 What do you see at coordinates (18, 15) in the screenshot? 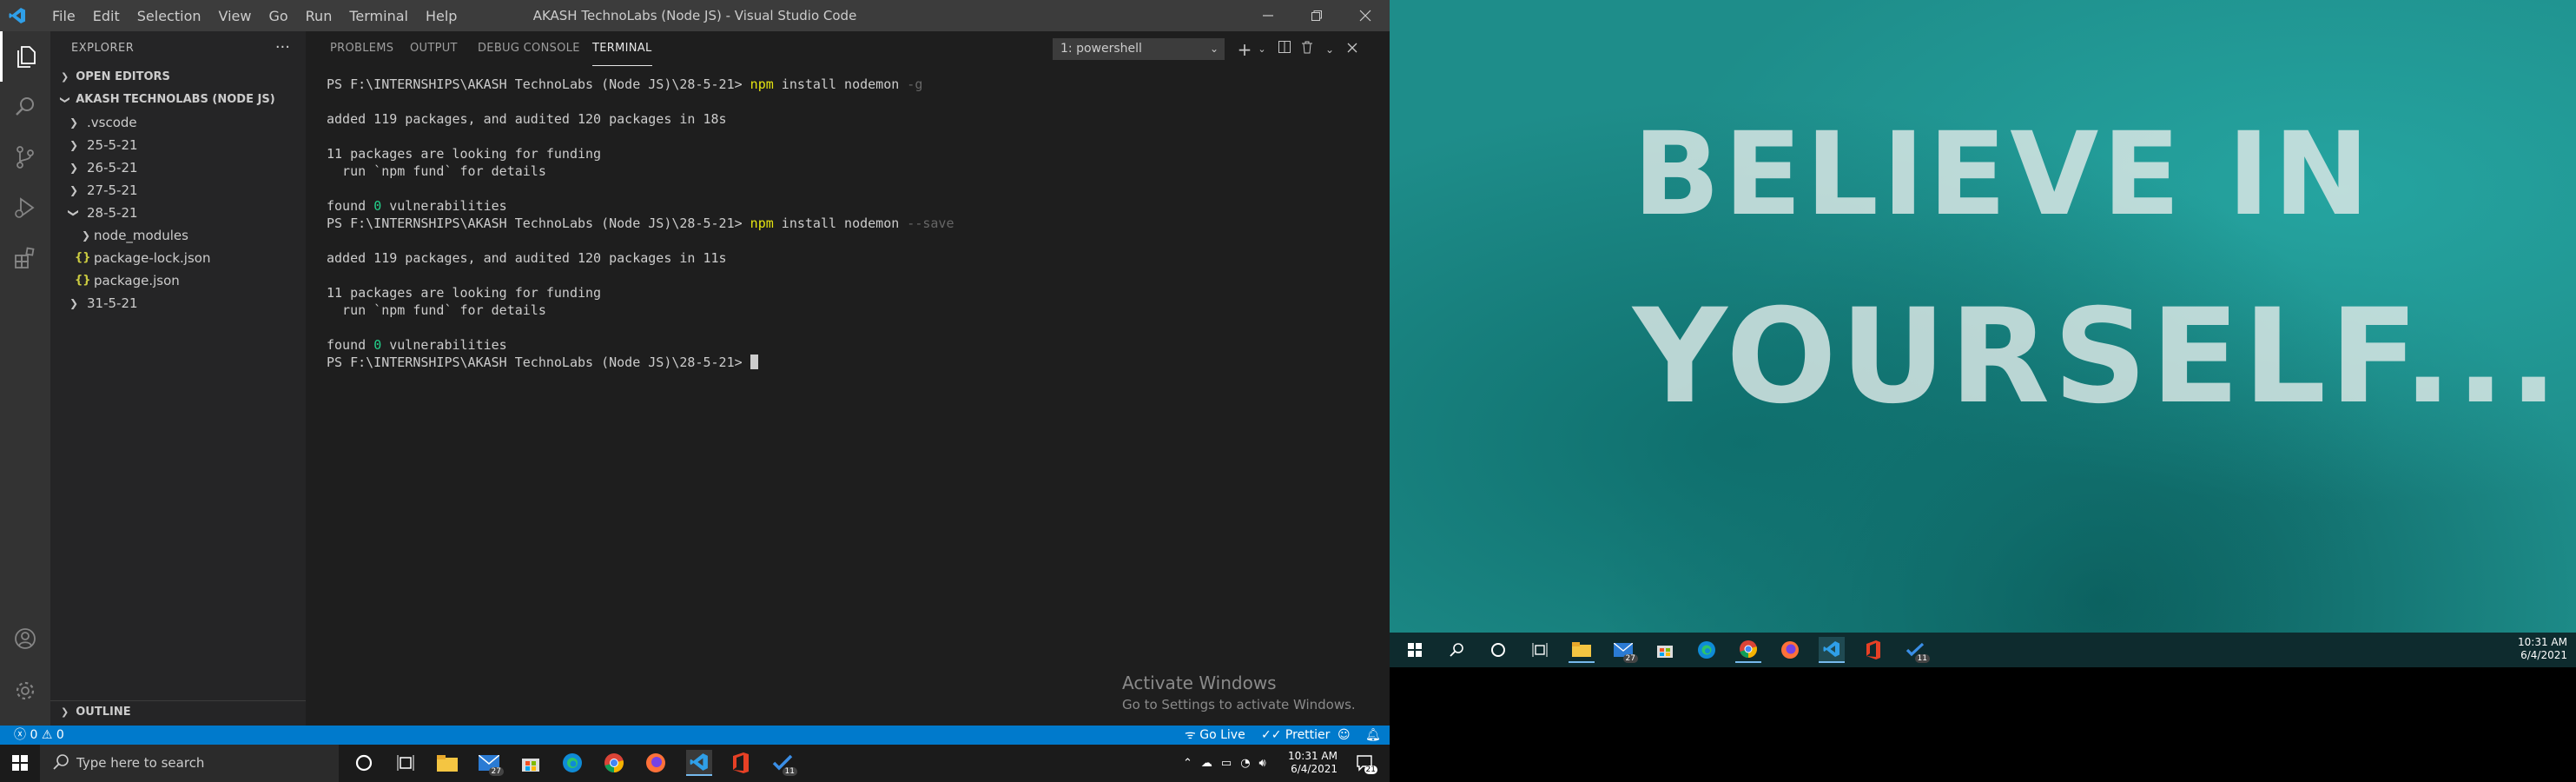
I see `vscode-logo-icon` at bounding box center [18, 15].